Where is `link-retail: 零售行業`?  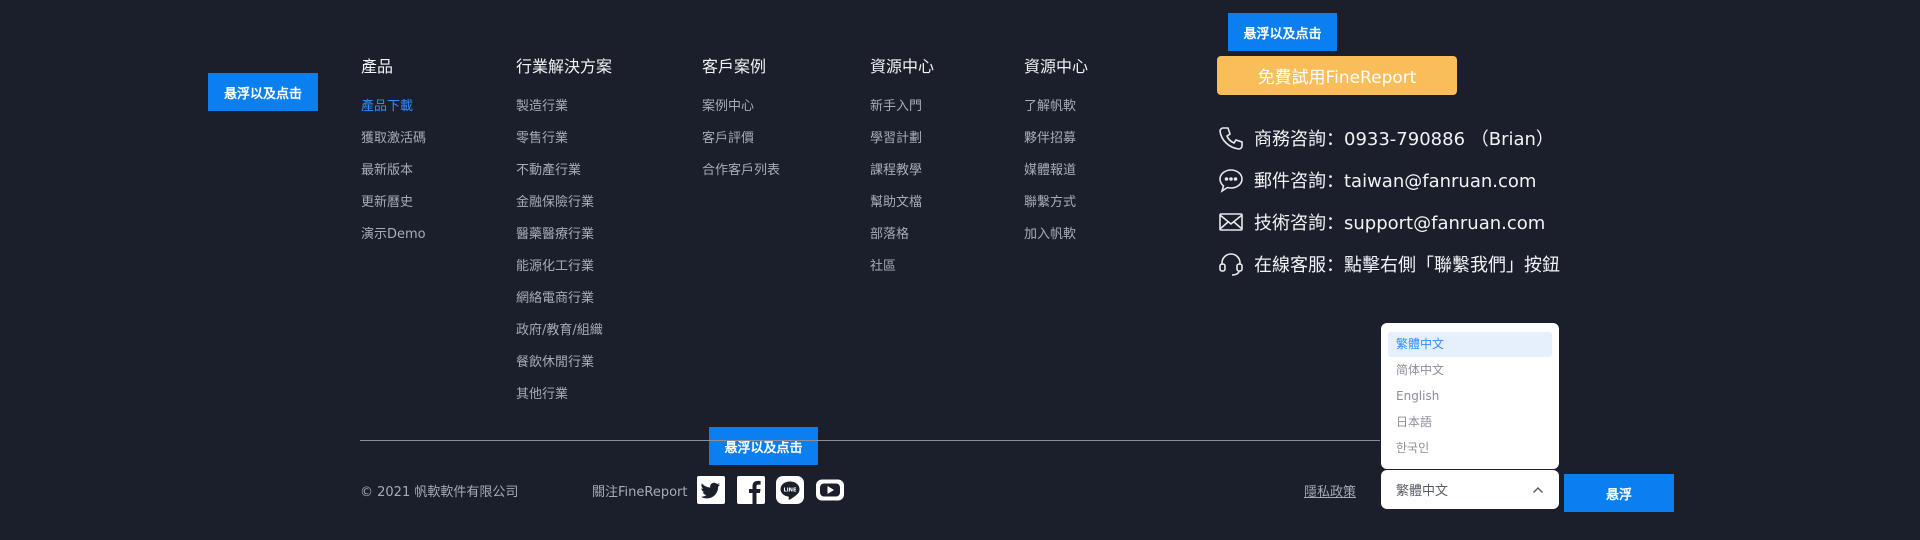
link-retail: 零售行業 is located at coordinates (564, 139).